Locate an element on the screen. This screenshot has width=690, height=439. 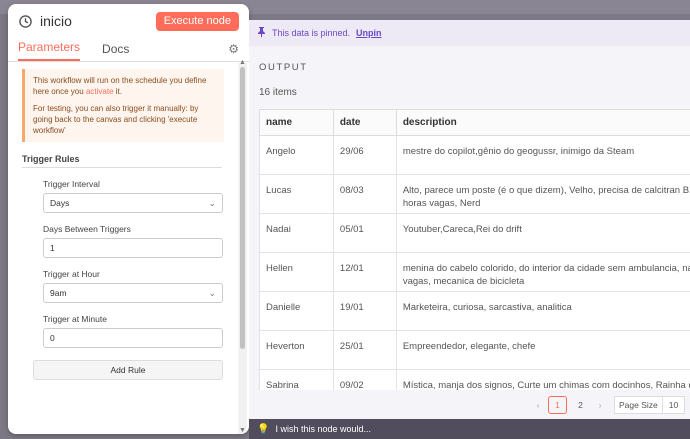
trigger-interval-label: Trigger Interval is located at coordinates (71, 184).